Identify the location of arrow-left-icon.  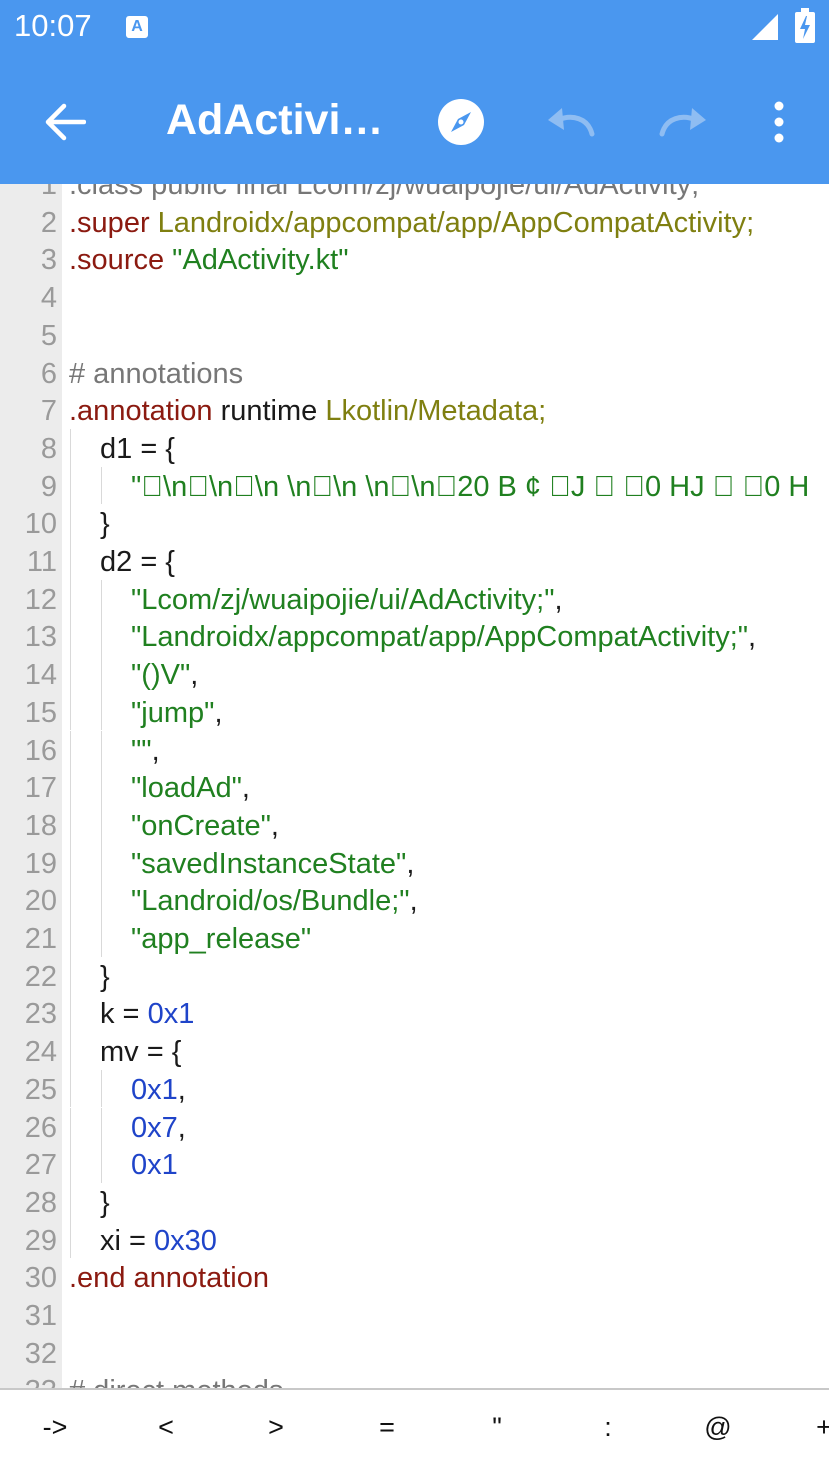
(65, 122).